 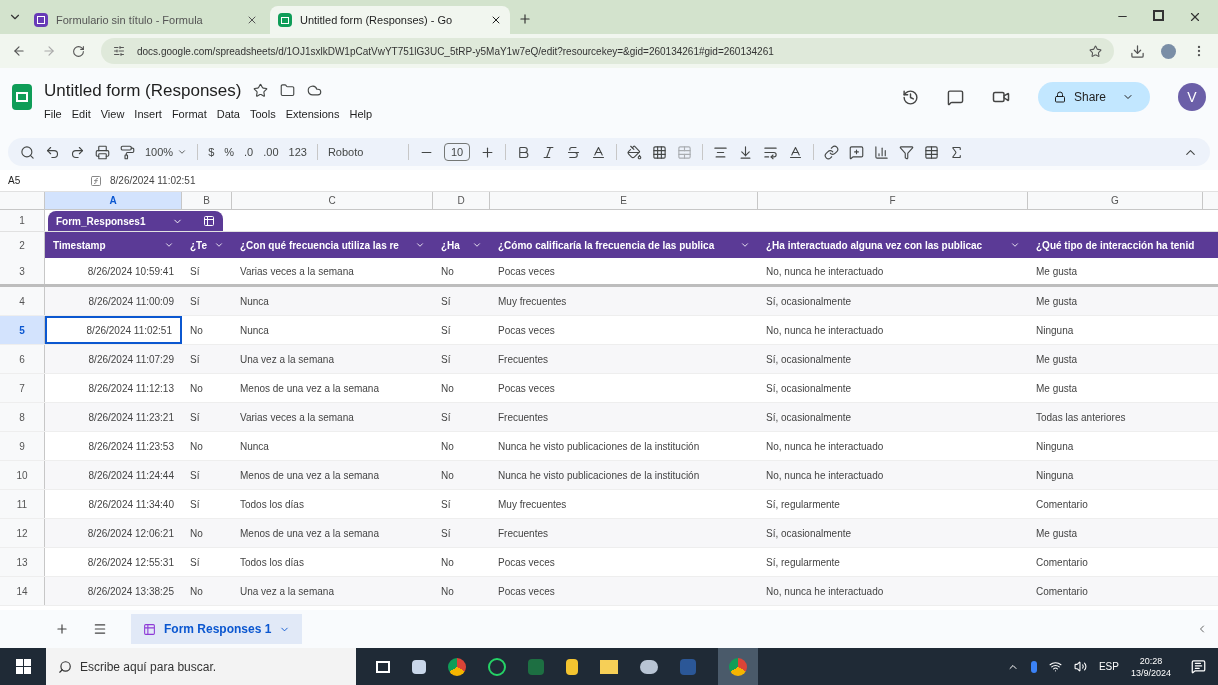 I want to click on link-icon, so click(x=832, y=152).